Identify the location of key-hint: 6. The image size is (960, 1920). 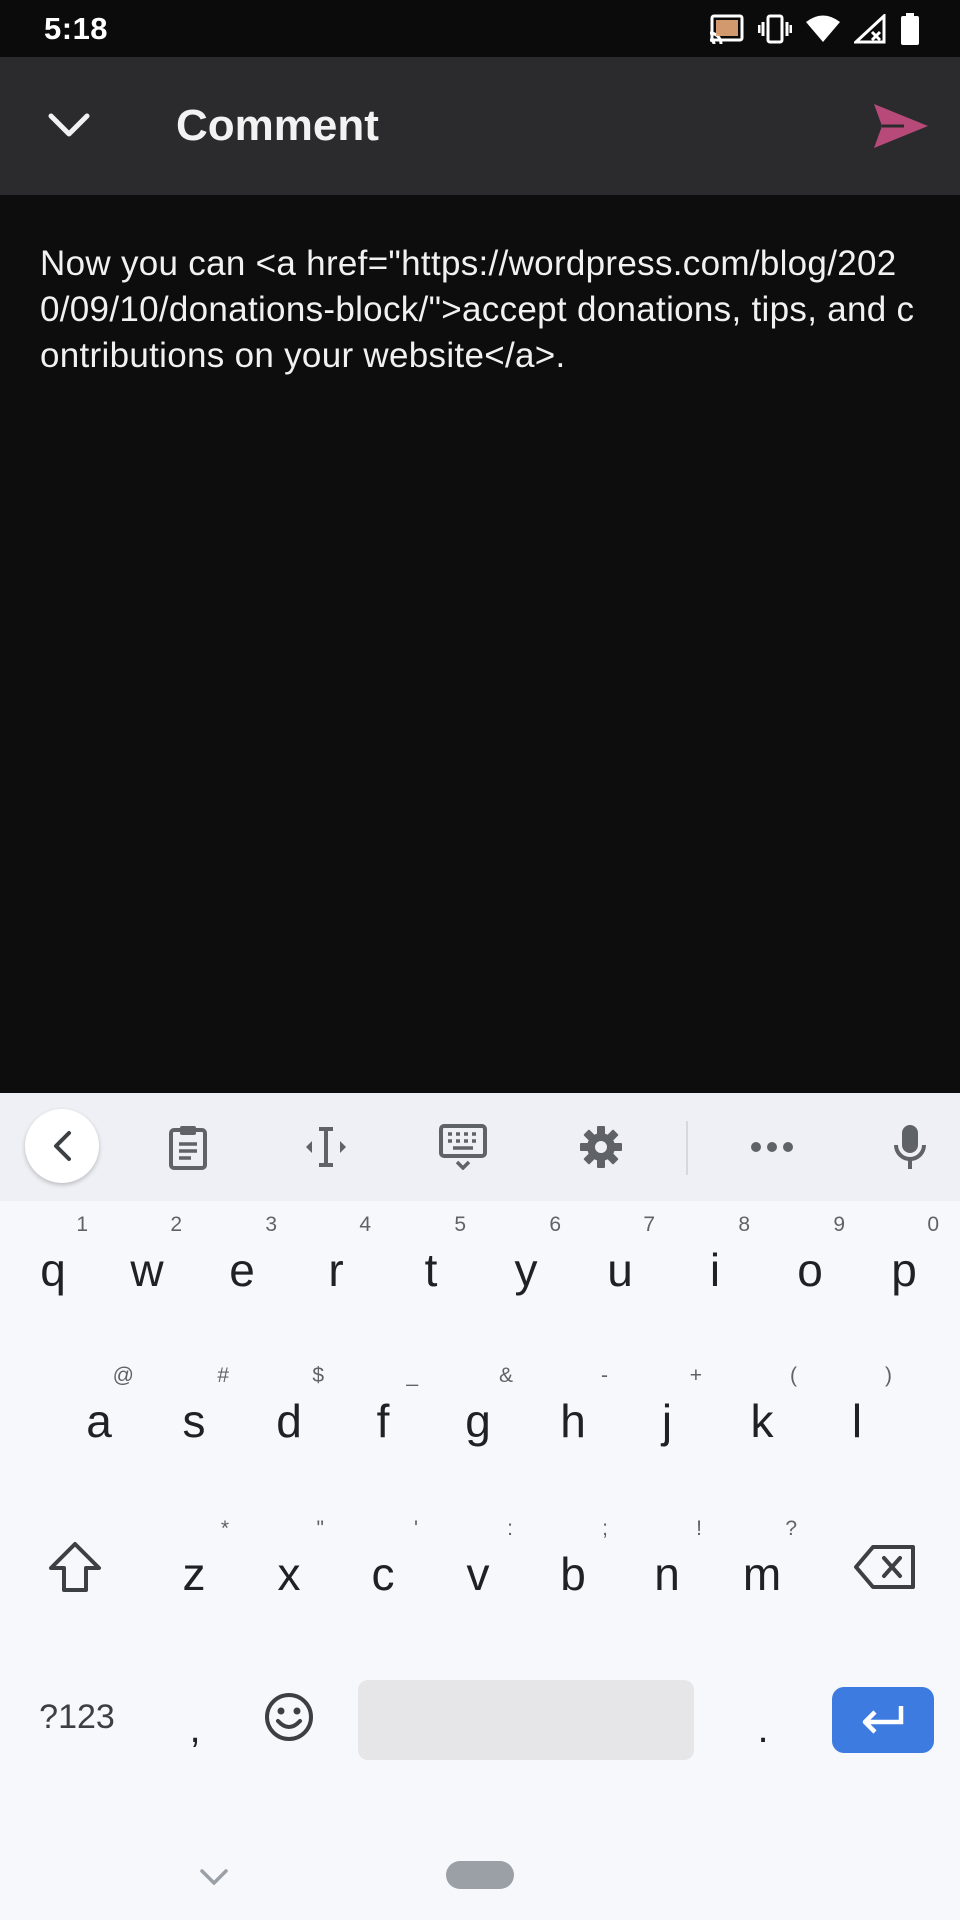
(555, 1224).